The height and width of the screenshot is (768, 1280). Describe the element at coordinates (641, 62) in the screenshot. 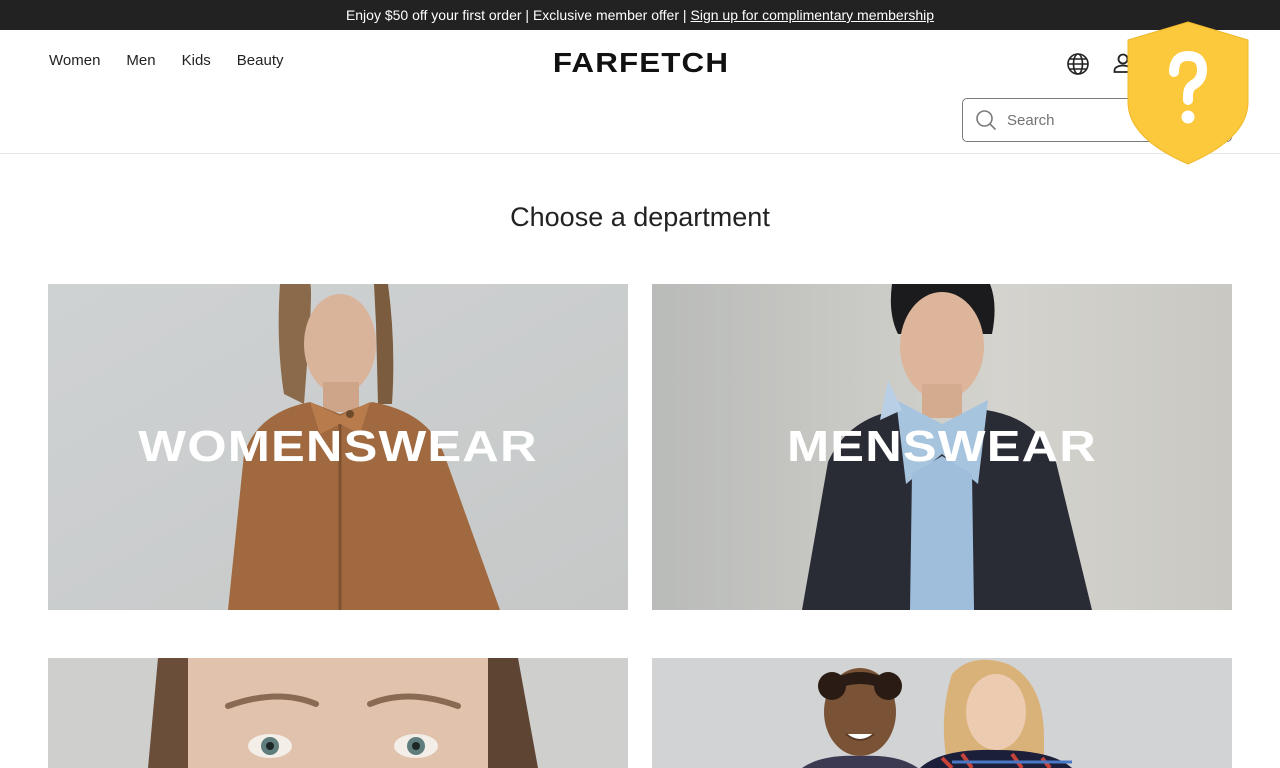

I see `brand-logo: FARFETCH` at that location.